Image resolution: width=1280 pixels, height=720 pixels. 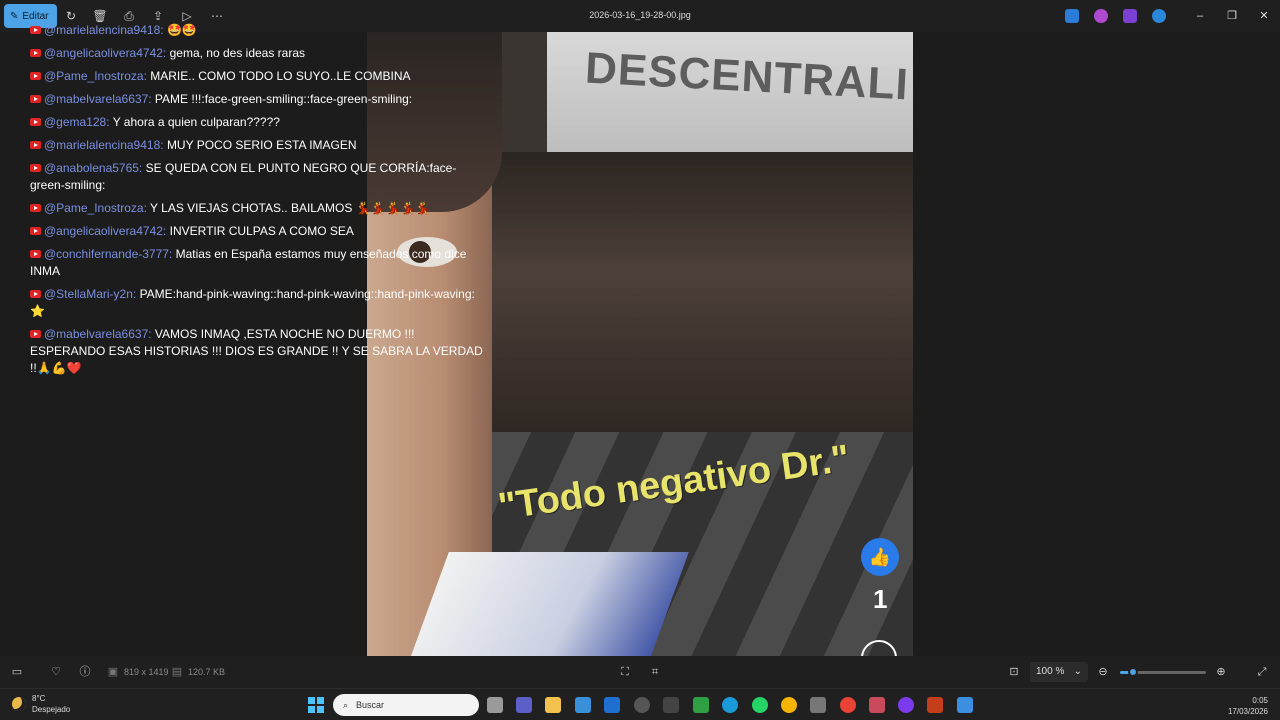 I want to click on shirt, so click(x=547, y=604).